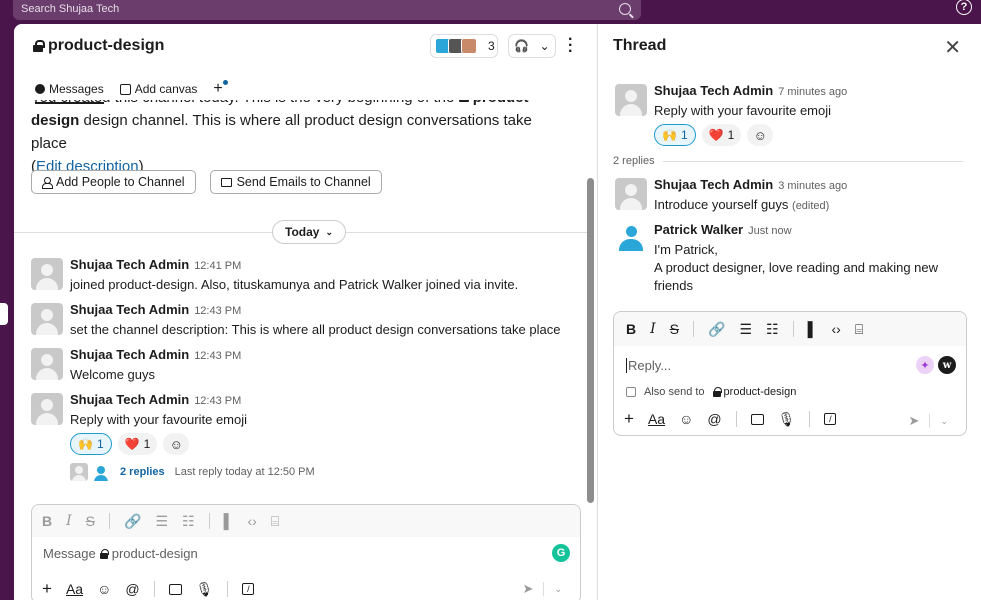 The image size is (981, 600). Describe the element at coordinates (631, 392) in the screenshot. I see `also-send-checkbox` at that location.